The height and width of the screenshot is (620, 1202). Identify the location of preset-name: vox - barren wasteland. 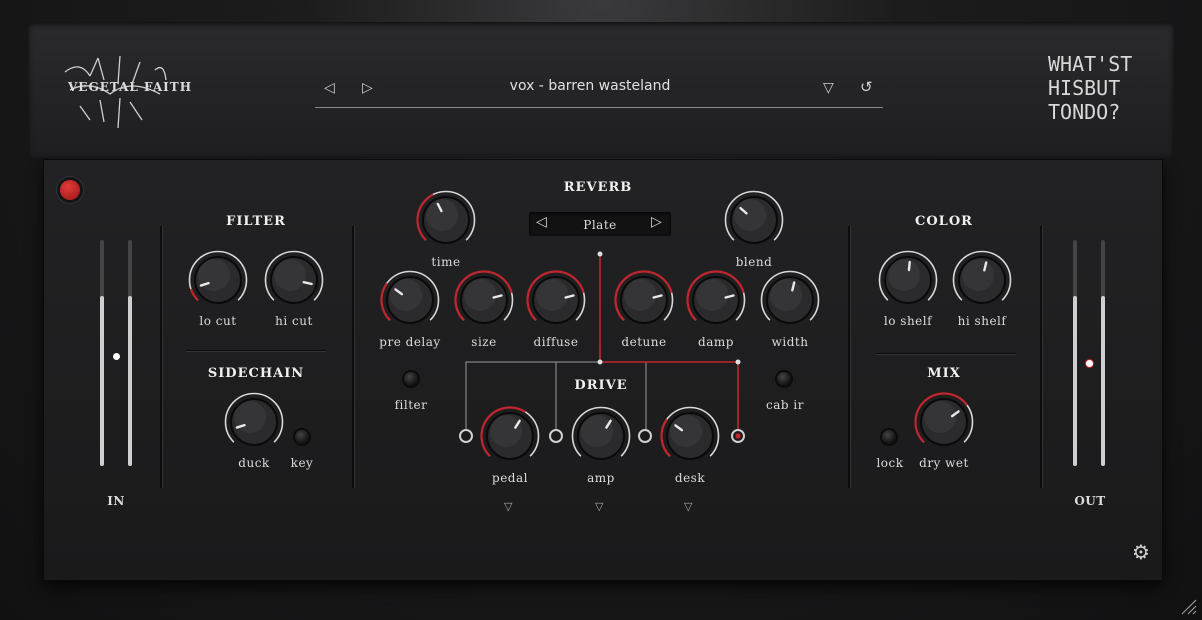
(590, 86).